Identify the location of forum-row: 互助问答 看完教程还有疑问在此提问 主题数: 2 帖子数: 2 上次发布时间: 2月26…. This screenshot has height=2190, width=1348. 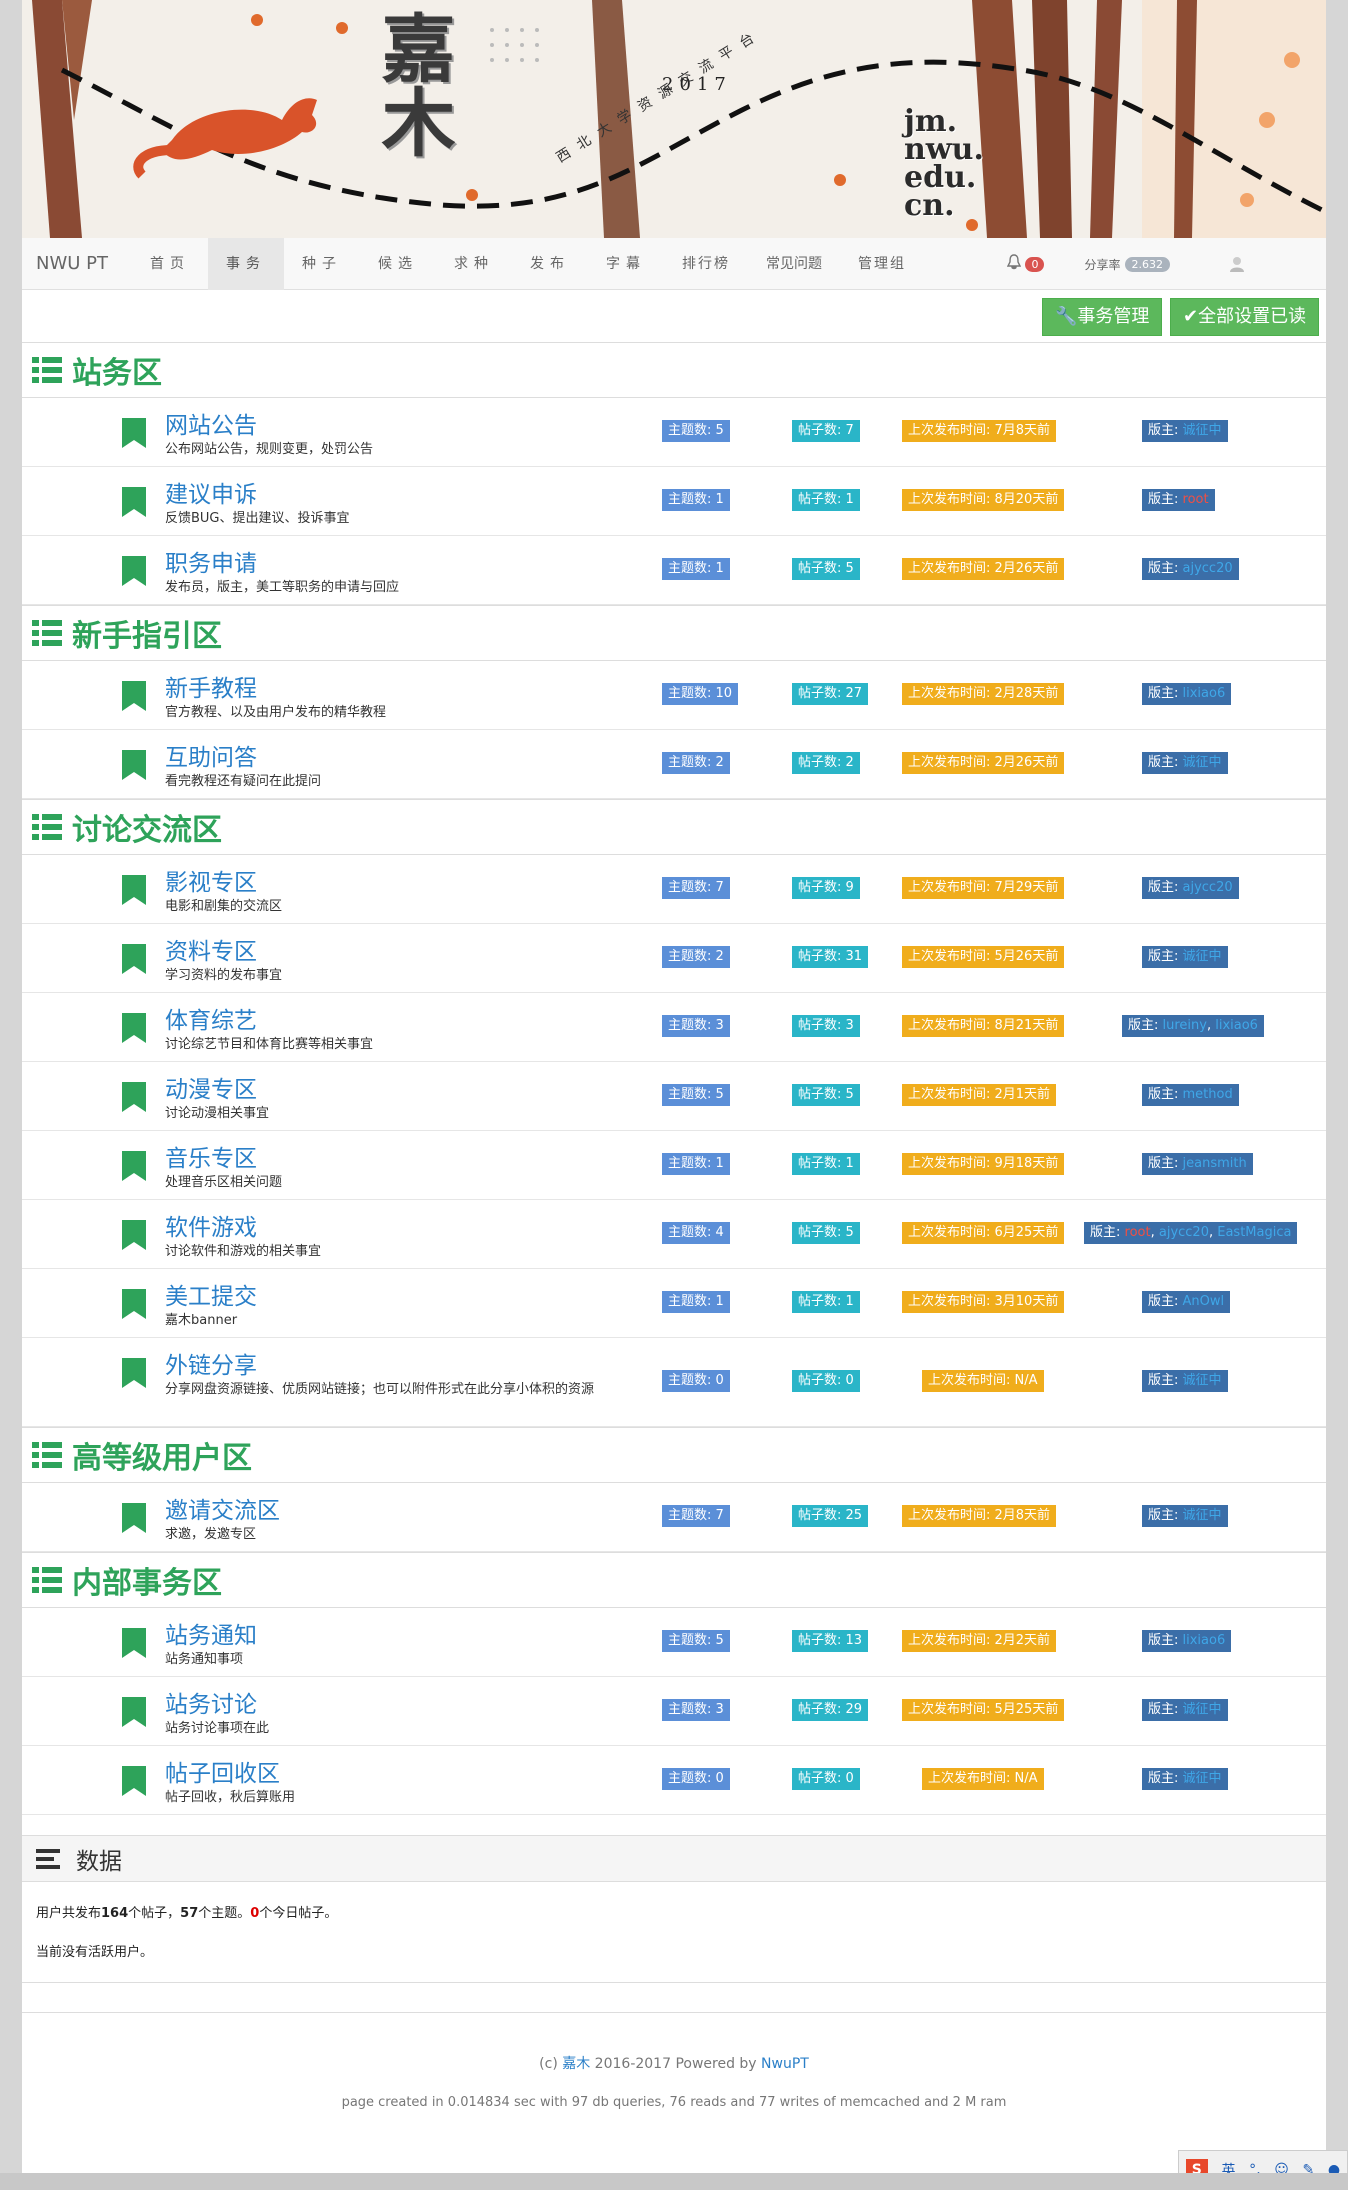
(674, 764).